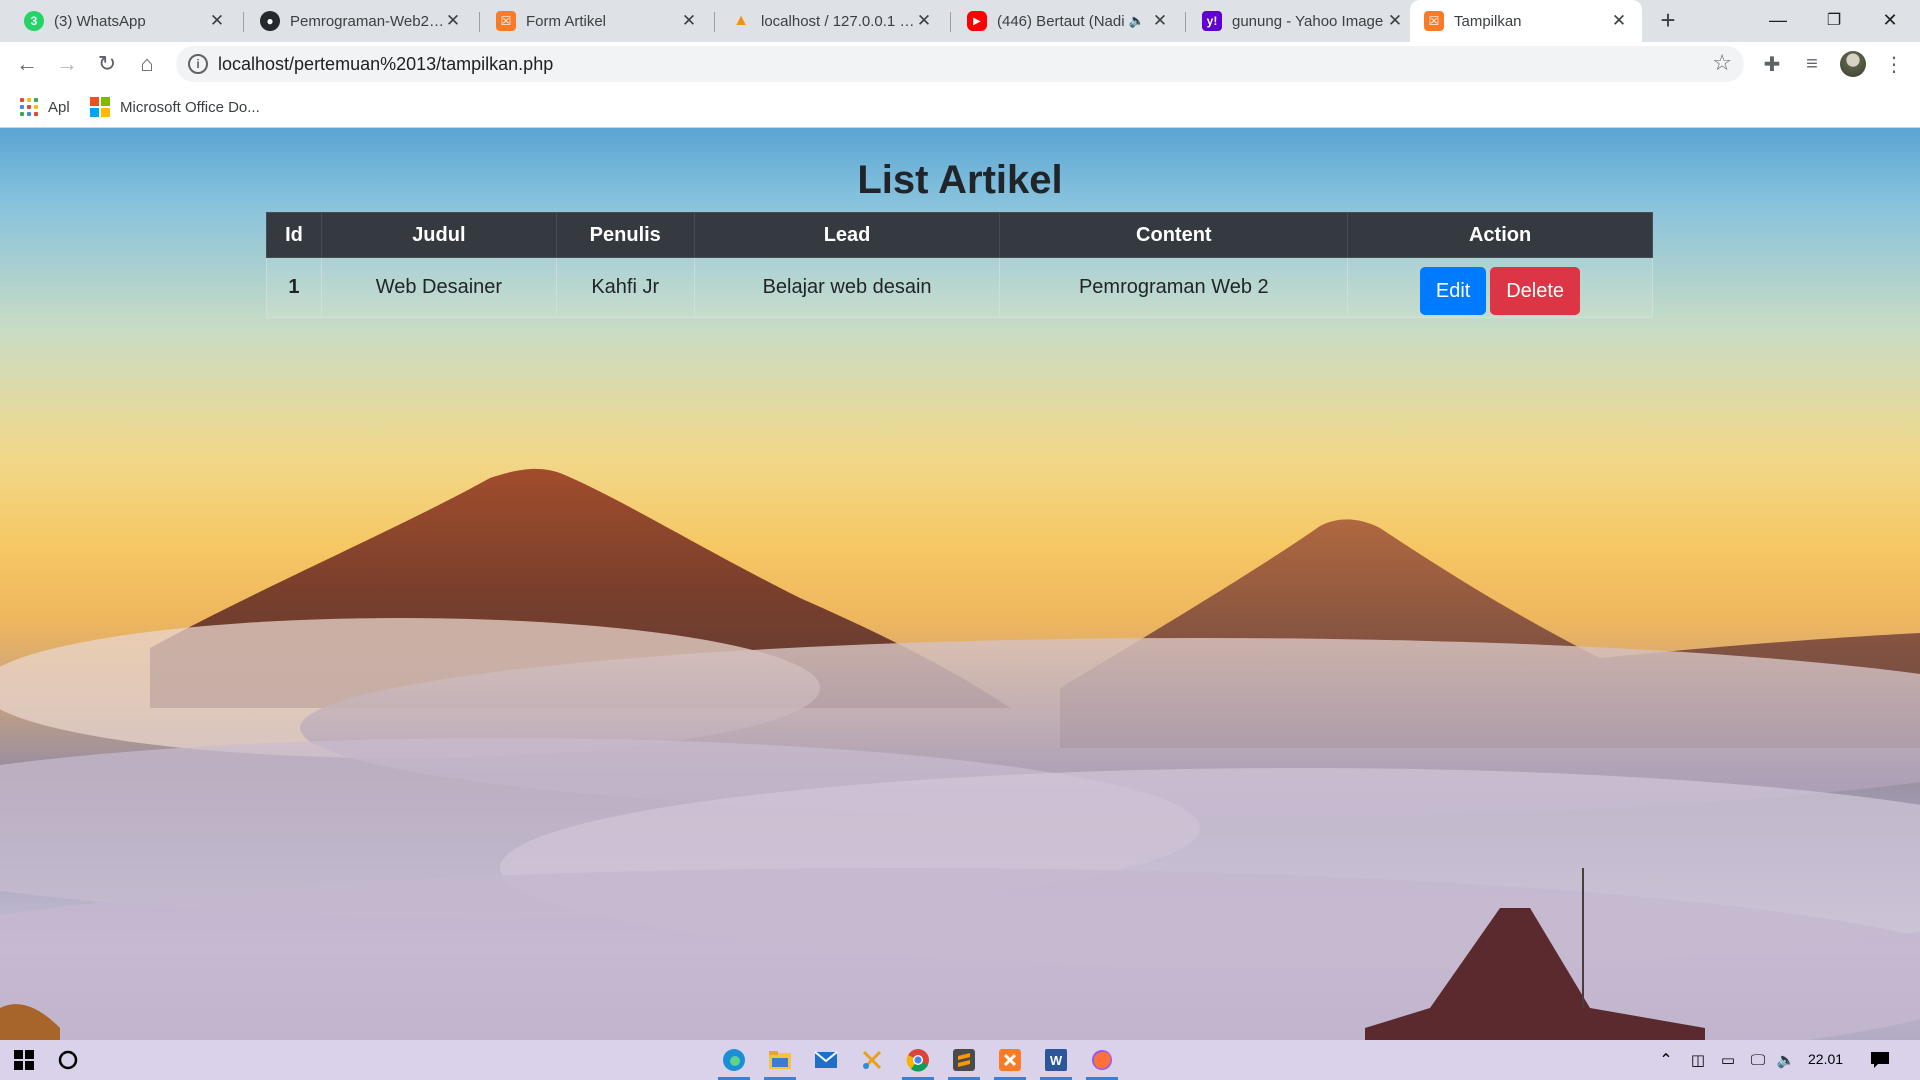 This screenshot has width=1920, height=1080. I want to click on column-header-id: Id, so click(294, 235).